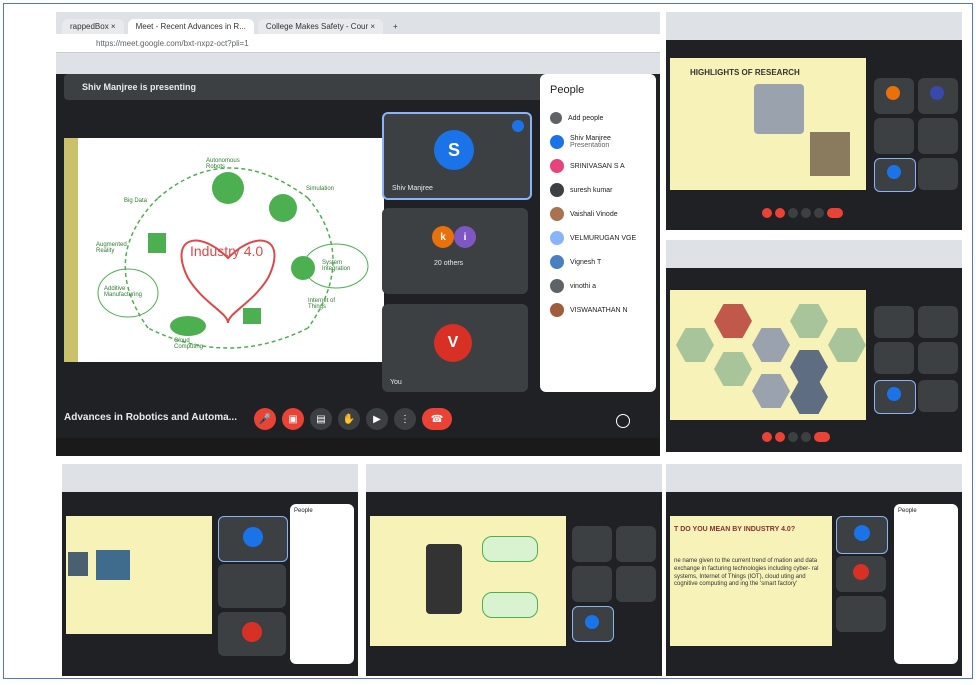 This screenshot has height=685, width=979. What do you see at coordinates (111, 248) in the screenshot?
I see `node-ar: Augmented Reality` at bounding box center [111, 248].